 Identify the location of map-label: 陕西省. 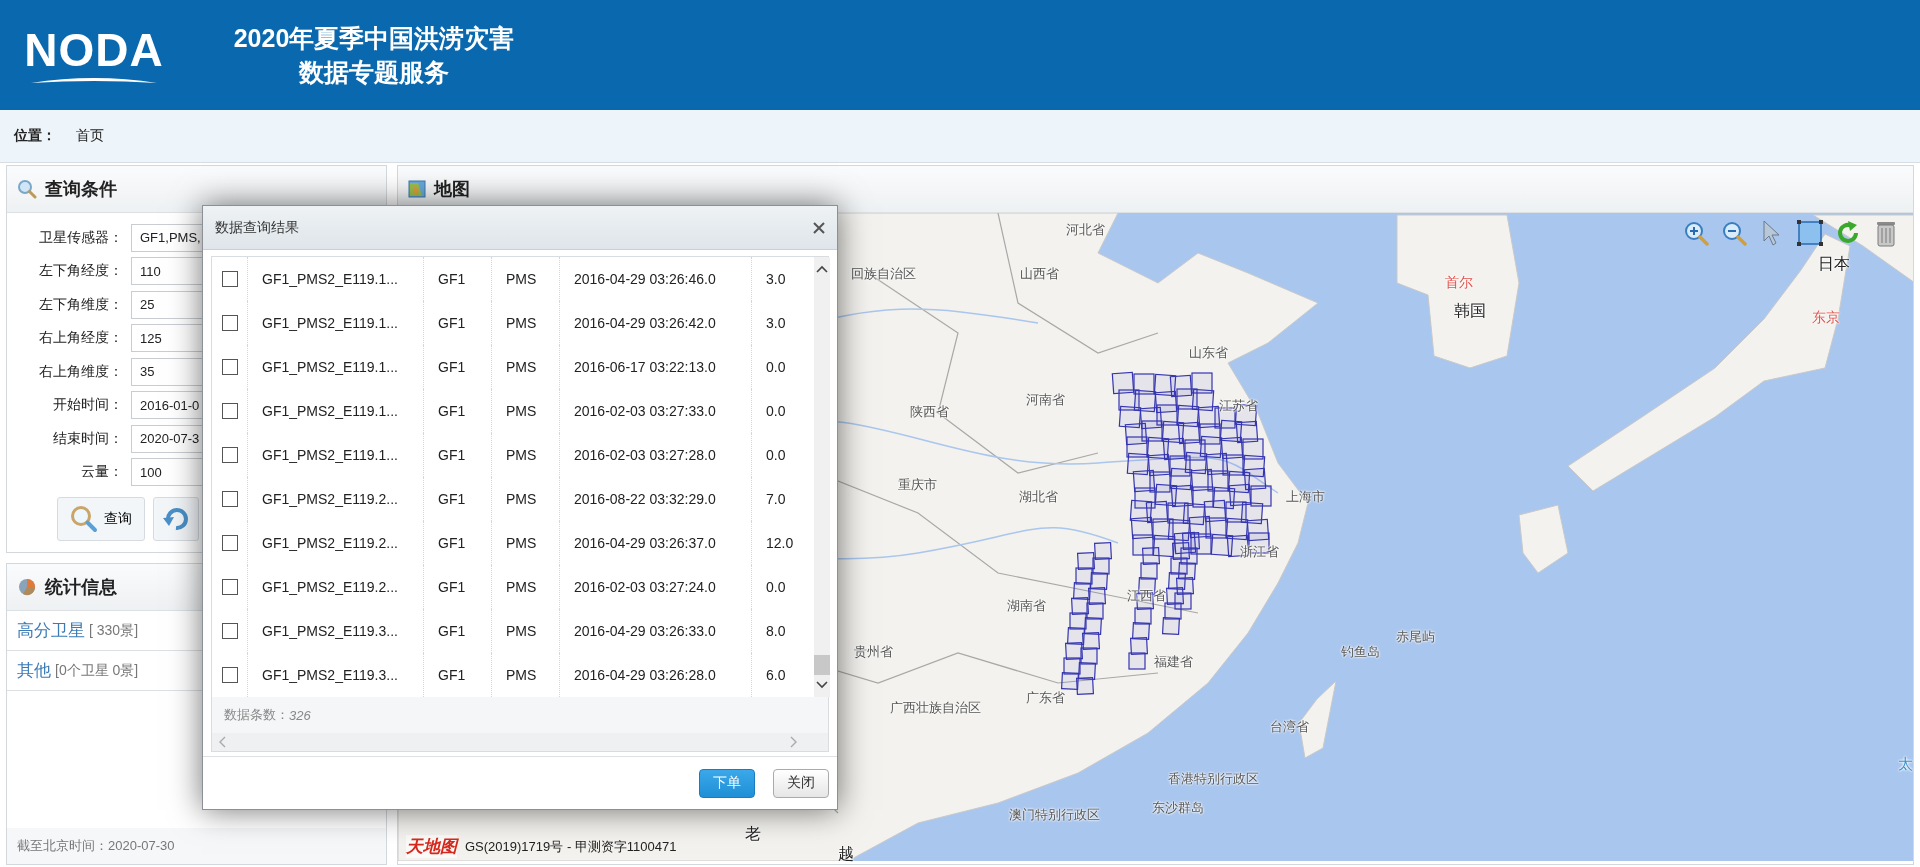
(929, 412).